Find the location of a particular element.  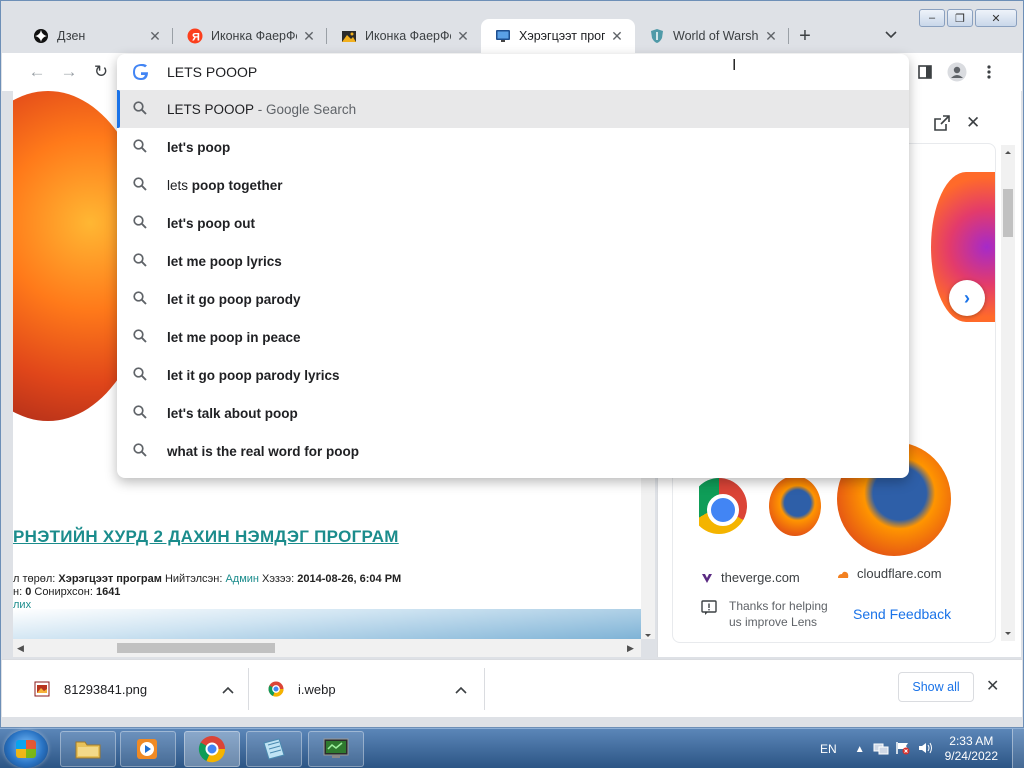

language-indicator: EN is located at coordinates (828, 749).